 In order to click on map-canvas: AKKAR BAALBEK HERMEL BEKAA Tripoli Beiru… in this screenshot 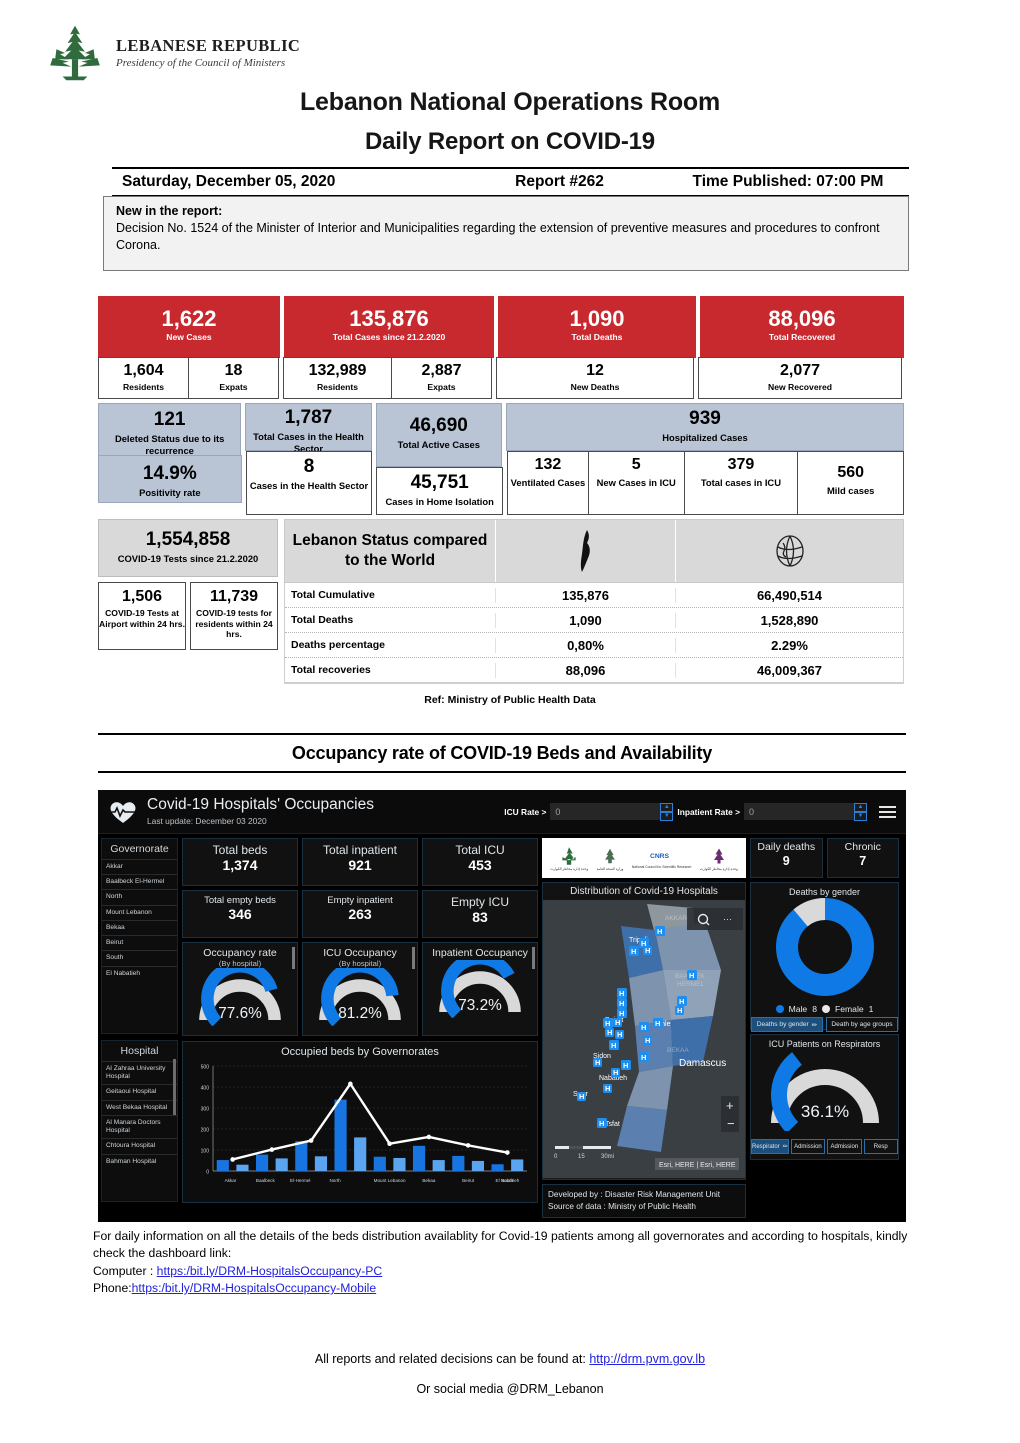, I will do `click(644, 1039)`.